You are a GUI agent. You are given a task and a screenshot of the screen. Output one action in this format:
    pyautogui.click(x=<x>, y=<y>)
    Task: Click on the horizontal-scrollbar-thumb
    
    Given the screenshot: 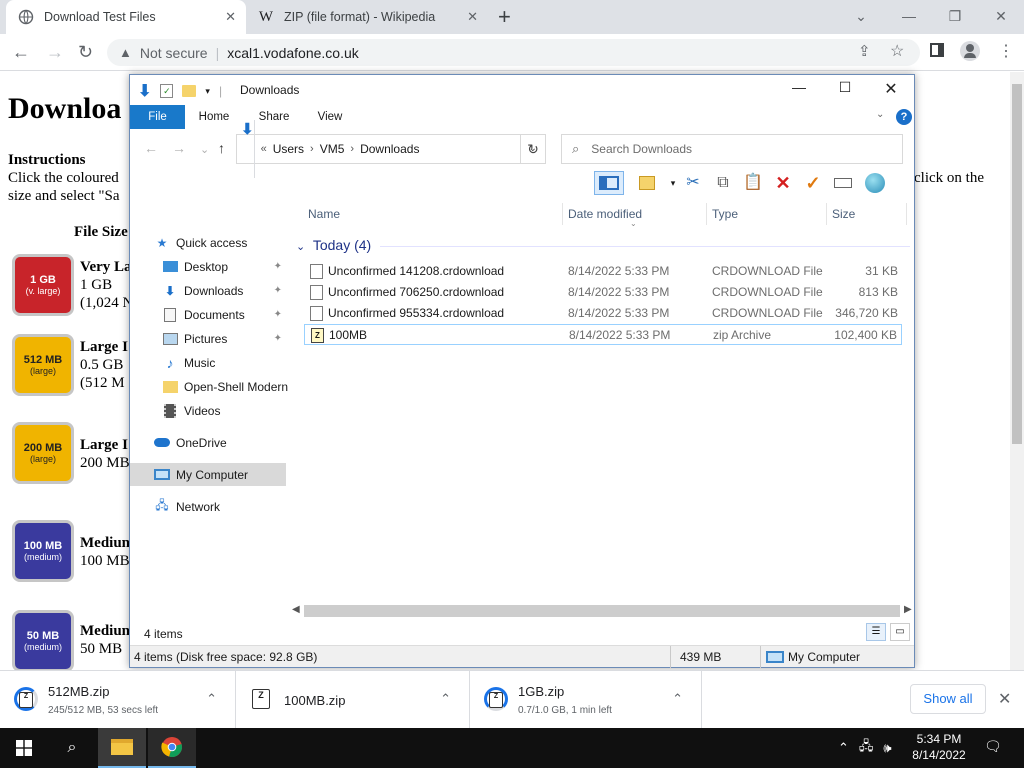 What is the action you would take?
    pyautogui.click(x=602, y=611)
    